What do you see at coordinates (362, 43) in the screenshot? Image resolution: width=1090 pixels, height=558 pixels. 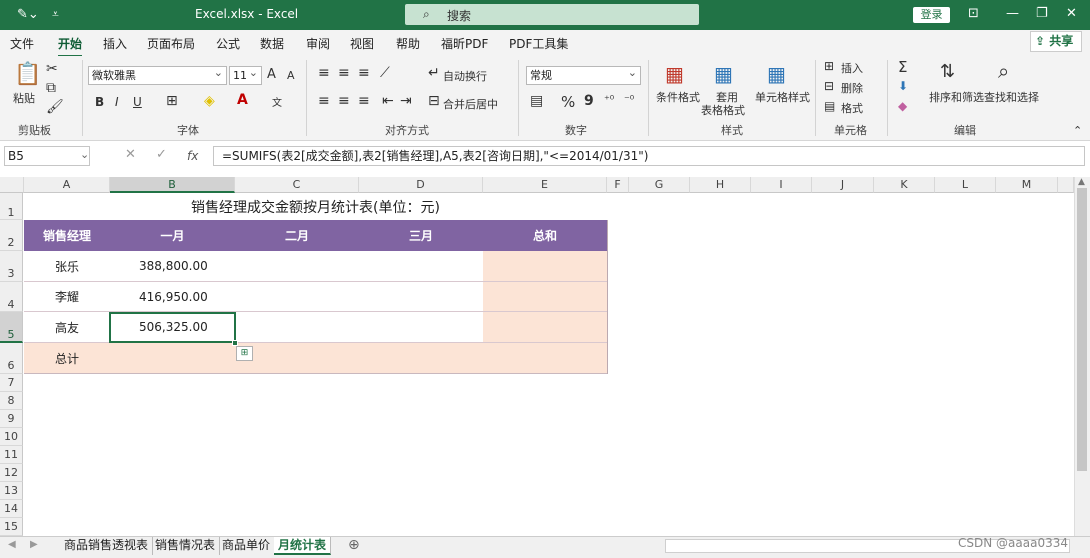 I see `menu-view: 视图` at bounding box center [362, 43].